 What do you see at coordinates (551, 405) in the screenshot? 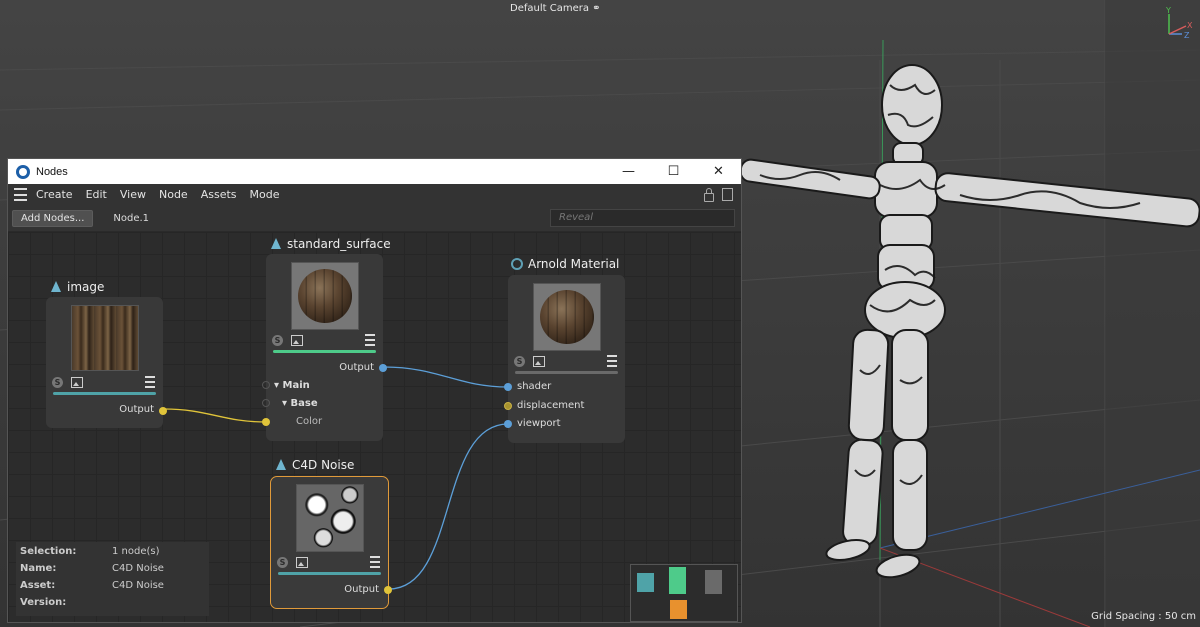
I see `displacement-input-label: displacement` at bounding box center [551, 405].